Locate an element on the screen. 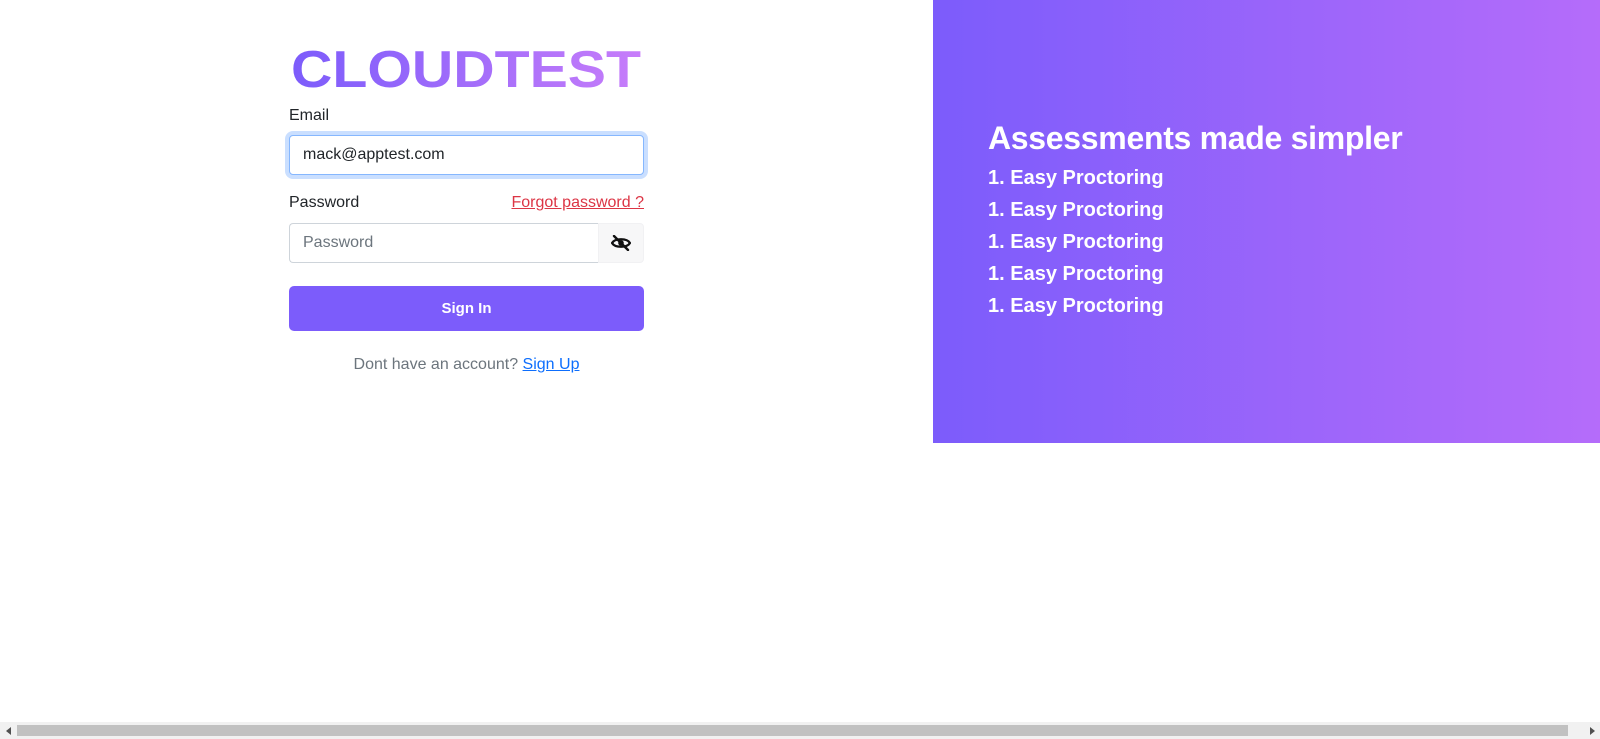  logo-text: CLOUDTEST is located at coordinates (466, 69).